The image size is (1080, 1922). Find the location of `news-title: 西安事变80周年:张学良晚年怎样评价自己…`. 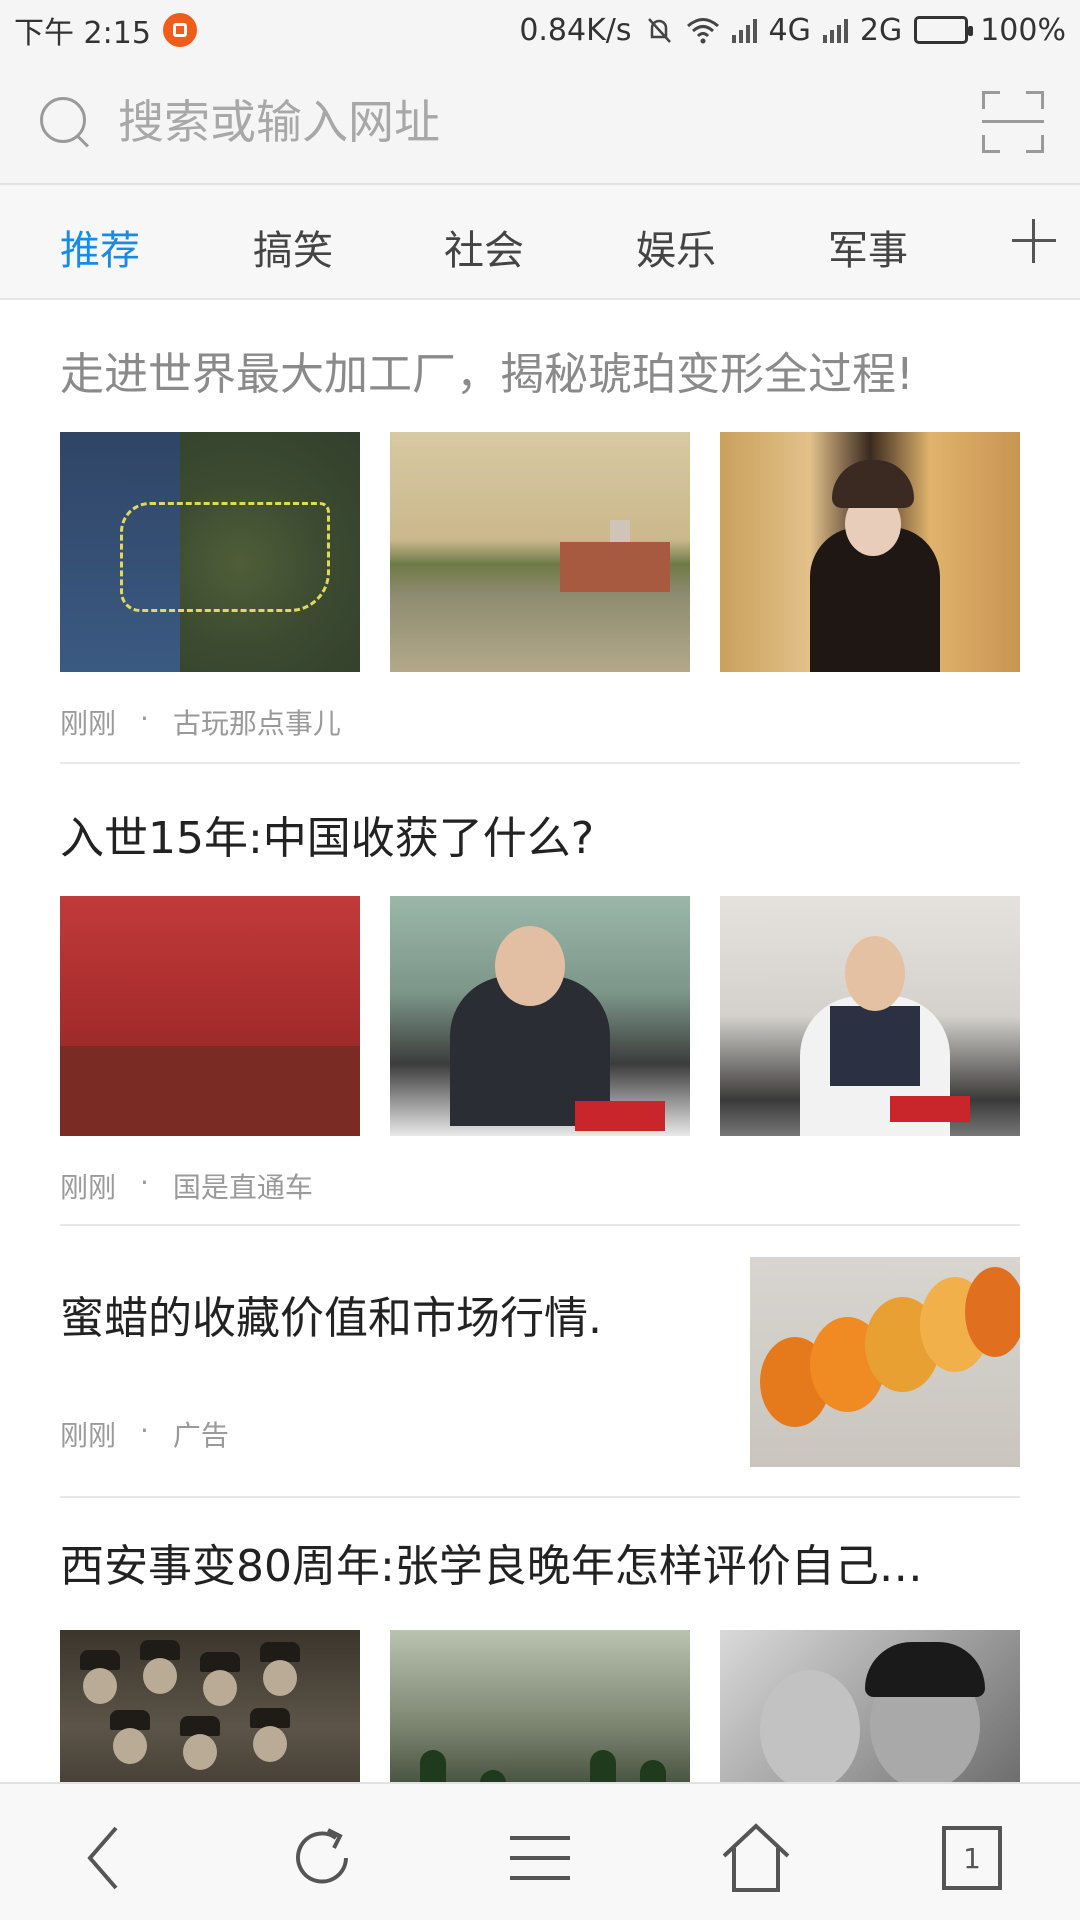

news-title: 西安事变80周年:张学良晚年怎样评价自己… is located at coordinates (540, 1562).